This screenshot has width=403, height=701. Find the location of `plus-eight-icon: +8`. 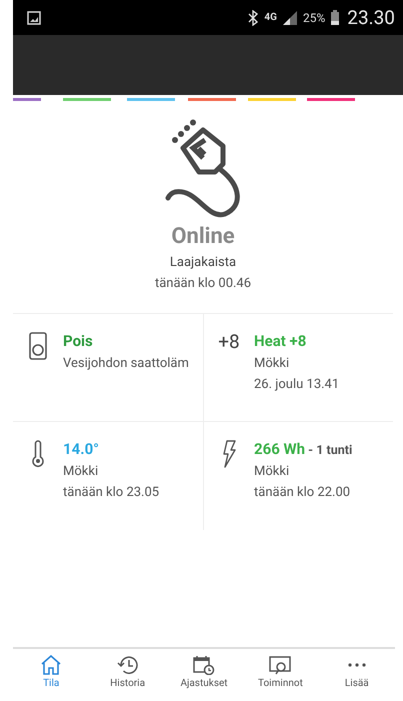

plus-eight-icon: +8 is located at coordinates (229, 376).